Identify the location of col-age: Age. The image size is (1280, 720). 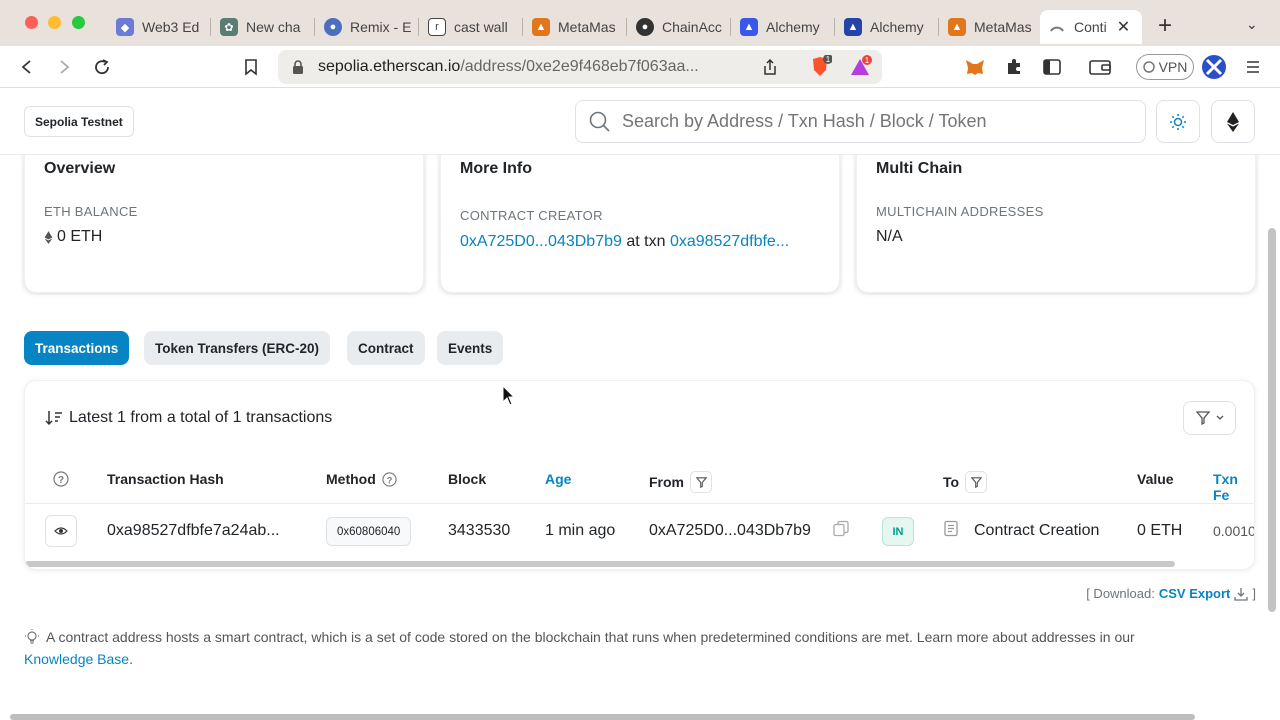
(558, 479).